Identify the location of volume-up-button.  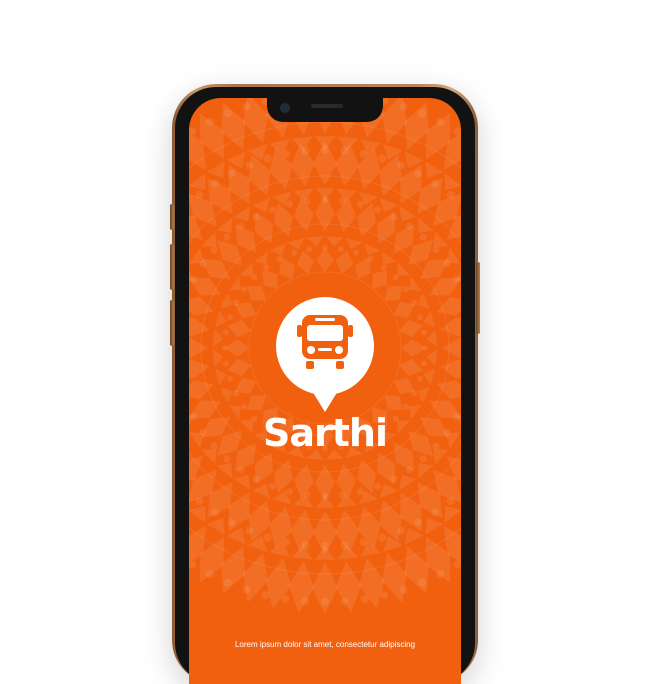
(172, 267).